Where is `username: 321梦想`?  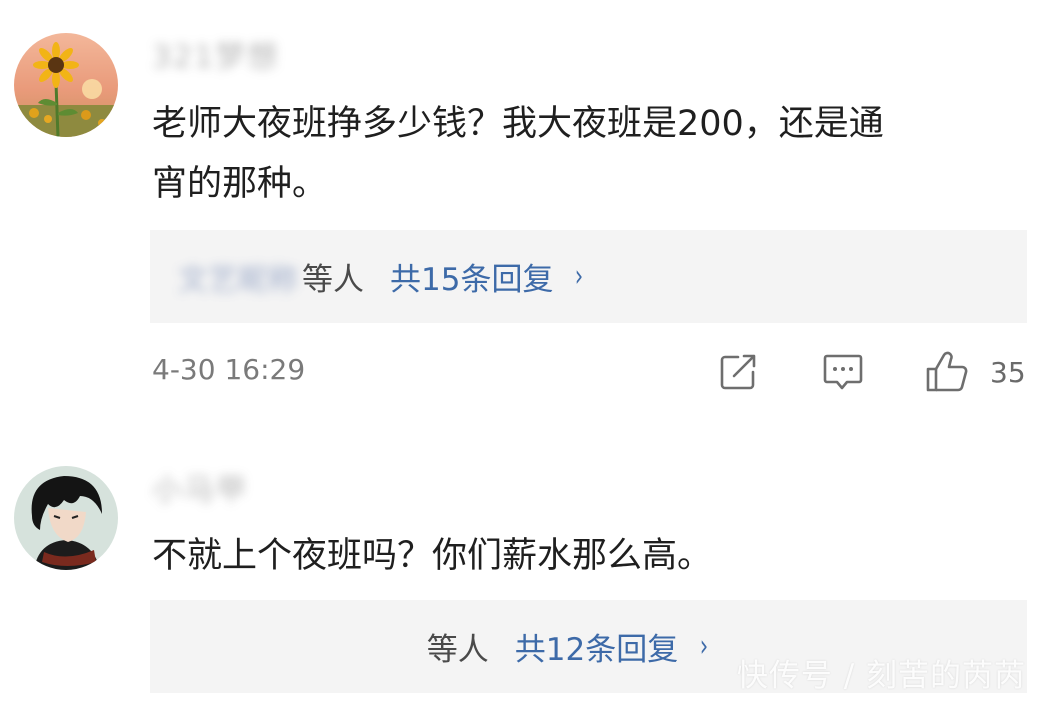 username: 321梦想 is located at coordinates (216, 55).